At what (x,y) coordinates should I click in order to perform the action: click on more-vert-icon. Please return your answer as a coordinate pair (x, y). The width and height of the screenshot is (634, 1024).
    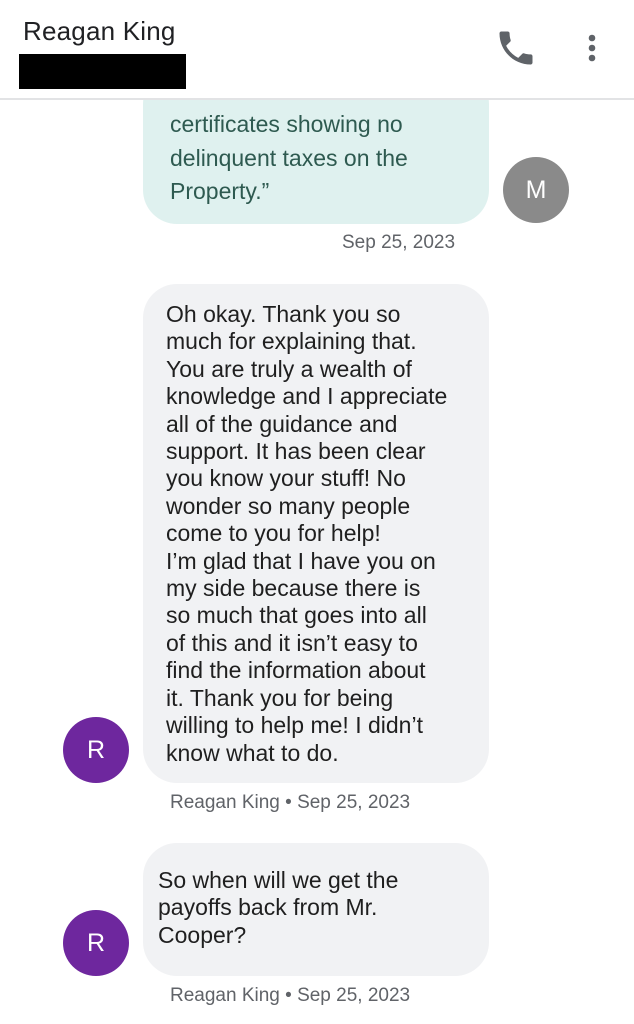
    Looking at the image, I should click on (592, 48).